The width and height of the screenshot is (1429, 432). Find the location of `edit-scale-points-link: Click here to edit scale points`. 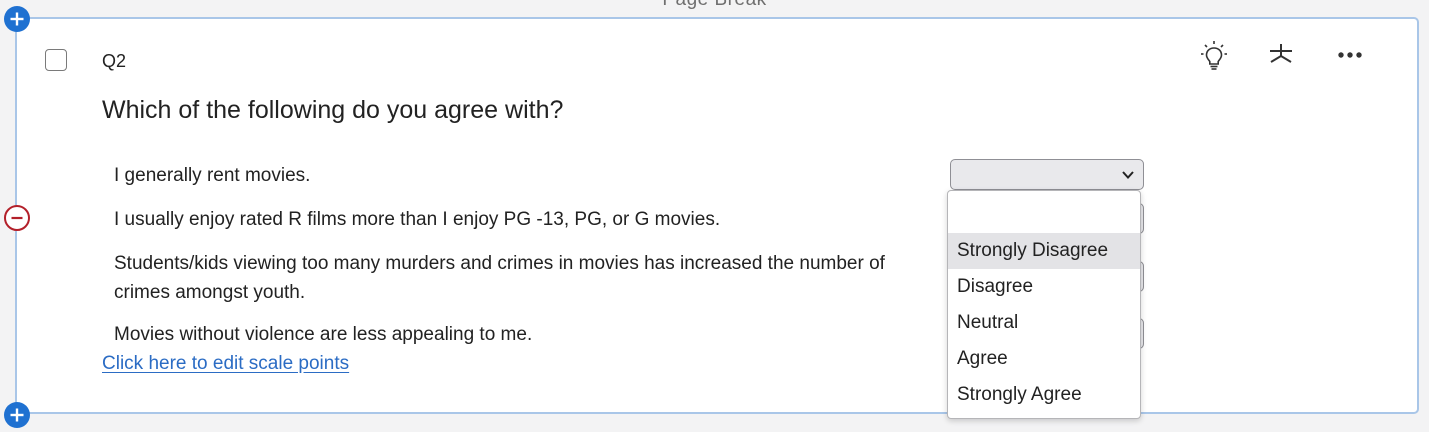

edit-scale-points-link: Click here to edit scale points is located at coordinates (225, 364).